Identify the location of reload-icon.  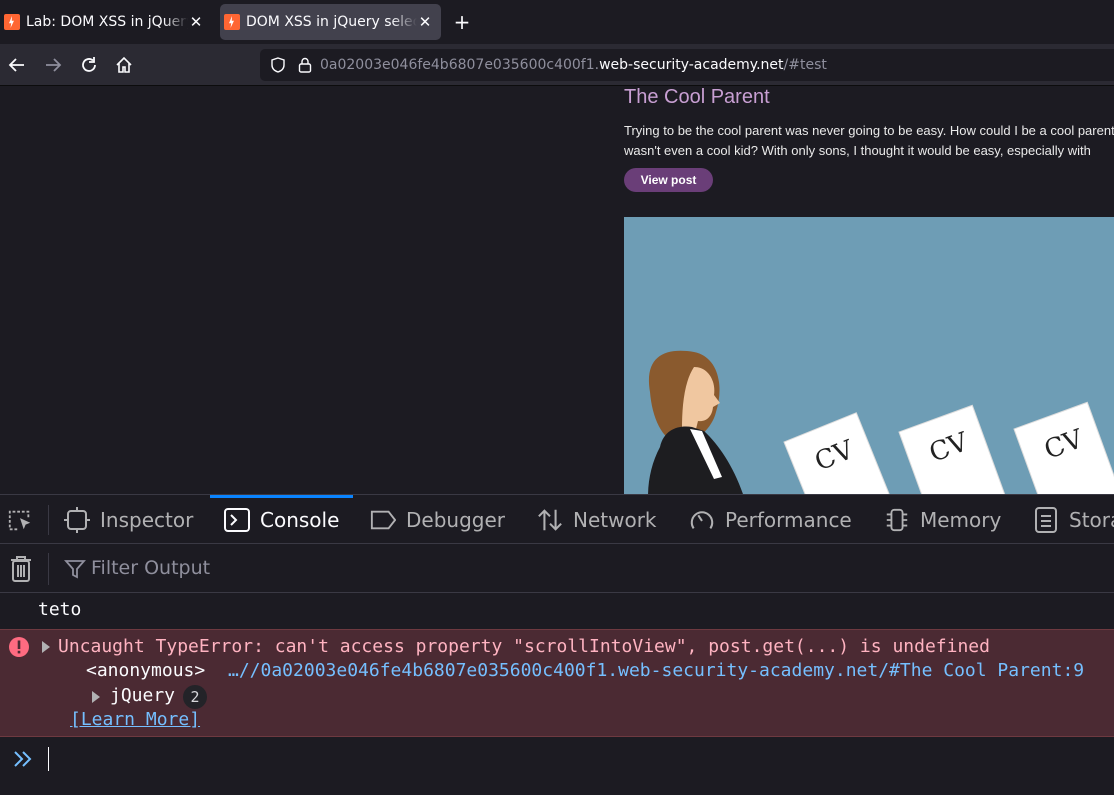
(89, 64).